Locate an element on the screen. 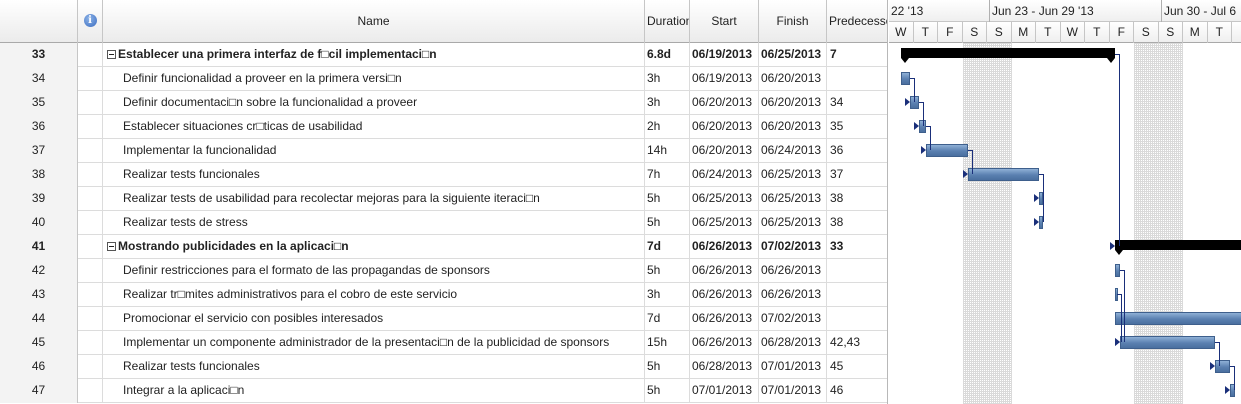 The height and width of the screenshot is (404, 1241). task-name-cell: Realizar tests de stress is located at coordinates (374, 223).